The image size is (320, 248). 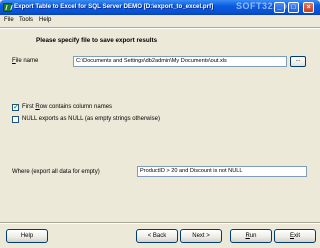 What do you see at coordinates (279, 7) in the screenshot?
I see `minimize-button: _` at bounding box center [279, 7].